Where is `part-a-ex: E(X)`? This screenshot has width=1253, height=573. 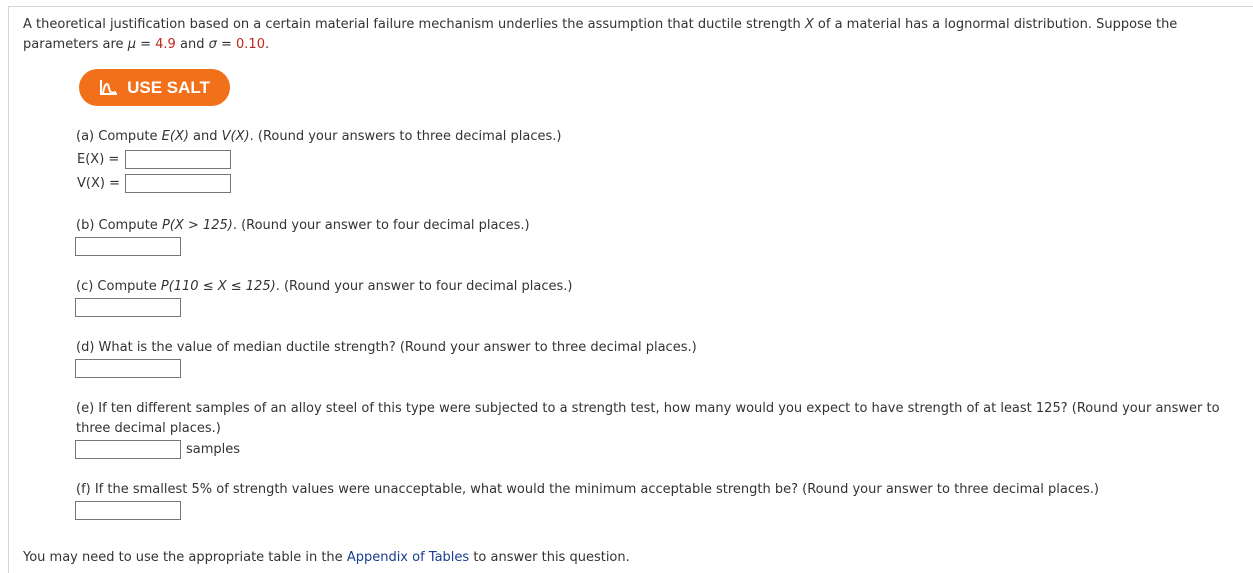
part-a-ex: E(X) is located at coordinates (175, 136).